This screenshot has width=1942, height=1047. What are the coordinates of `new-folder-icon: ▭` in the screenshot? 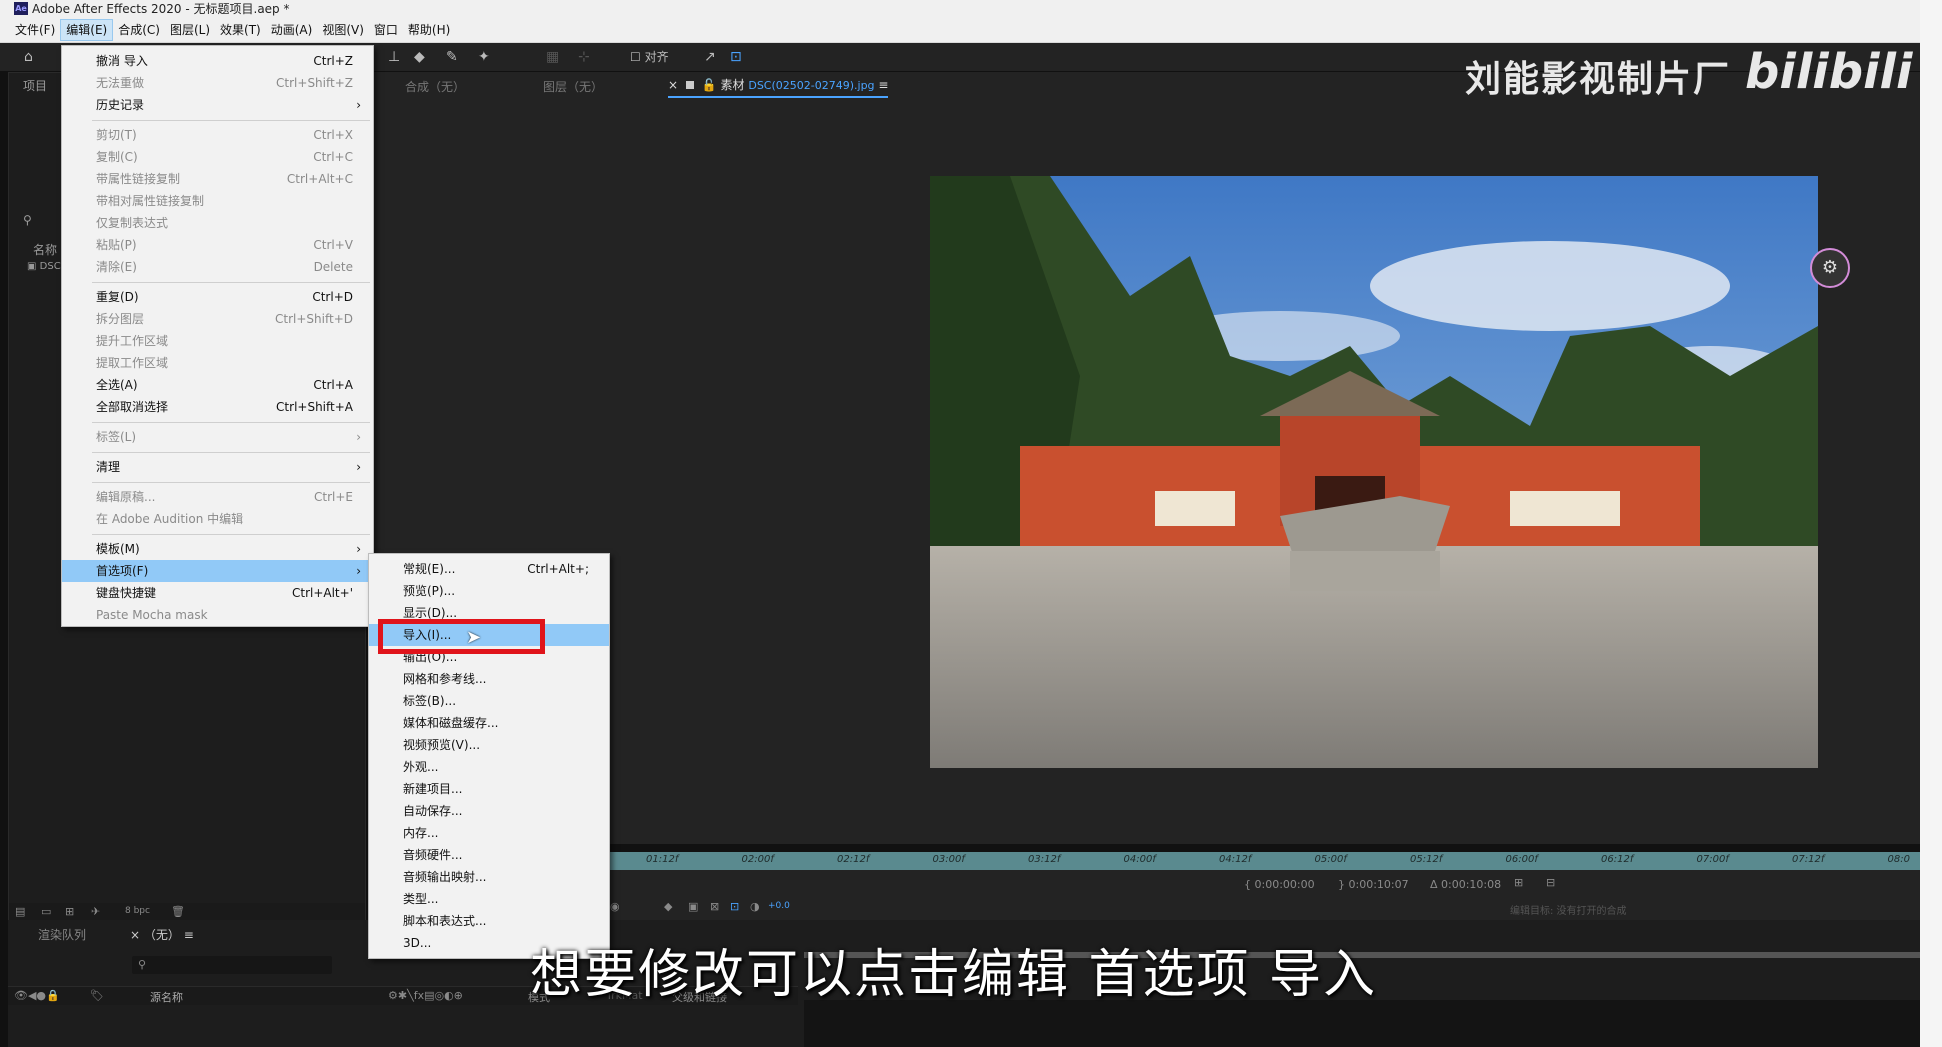 It's located at (46, 911).